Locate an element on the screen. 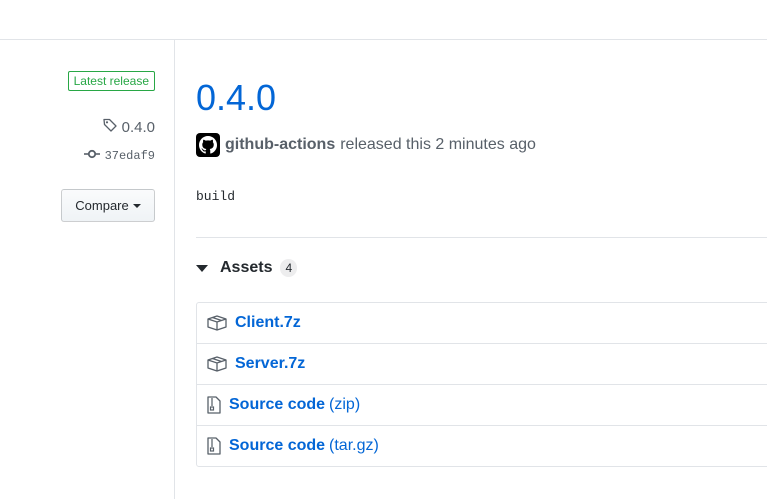 This screenshot has width=767, height=499. release-body: build is located at coordinates (216, 196).